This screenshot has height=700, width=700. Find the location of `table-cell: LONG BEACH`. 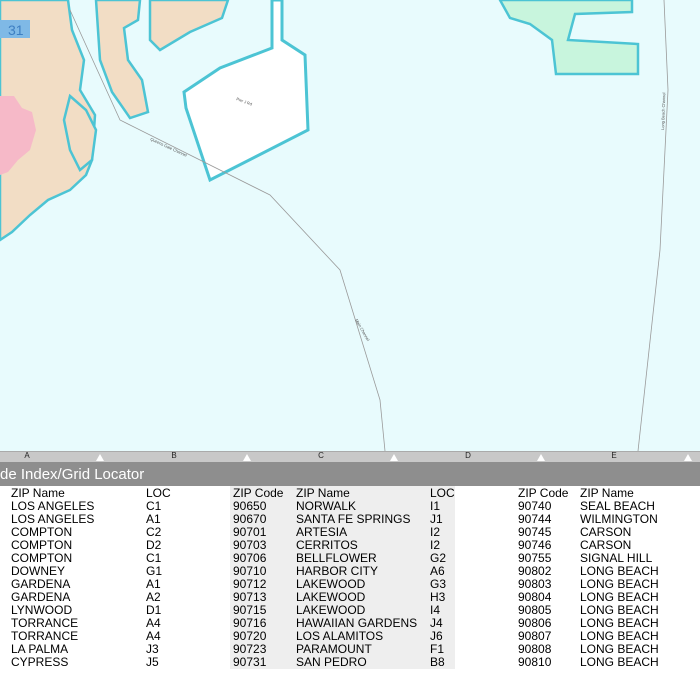

table-cell: LONG BEACH is located at coordinates (619, 662).